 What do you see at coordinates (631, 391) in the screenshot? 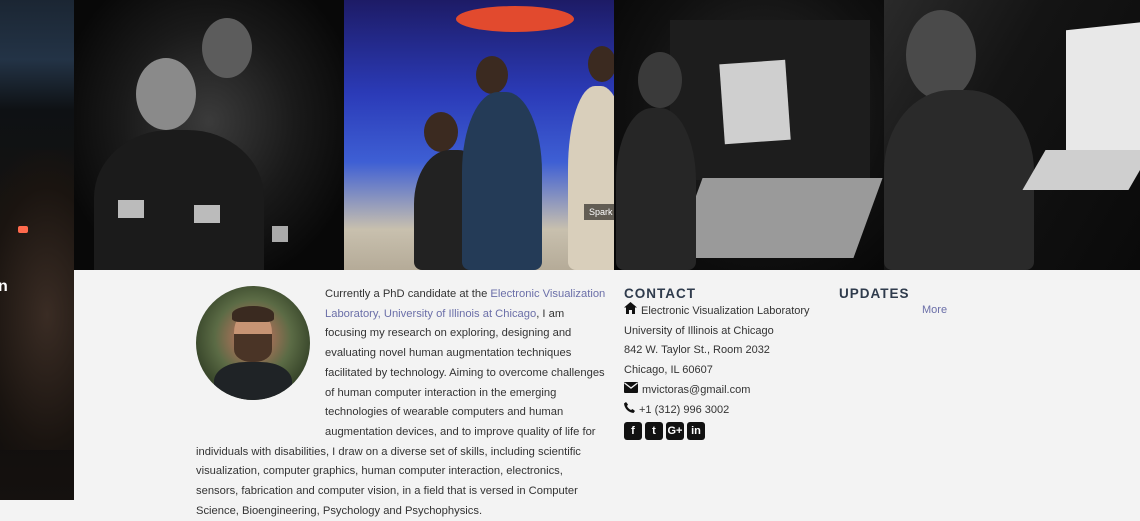
I see `envelope-icon` at bounding box center [631, 391].